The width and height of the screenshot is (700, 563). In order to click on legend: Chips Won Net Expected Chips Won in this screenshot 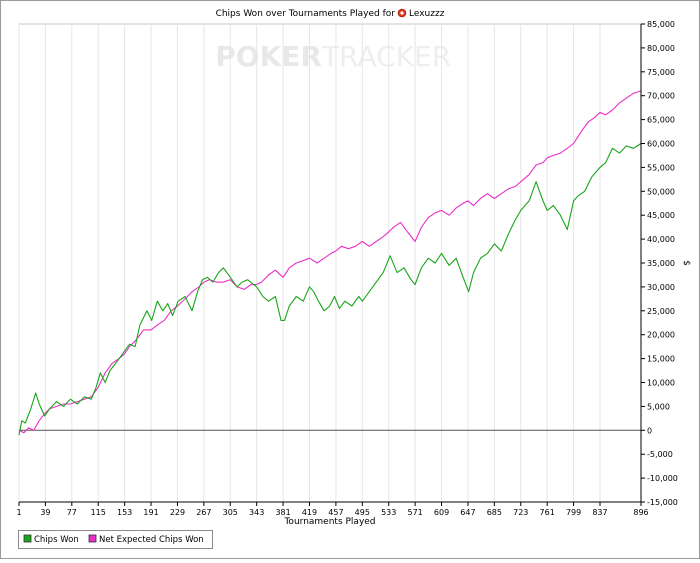, I will do `click(115, 539)`.